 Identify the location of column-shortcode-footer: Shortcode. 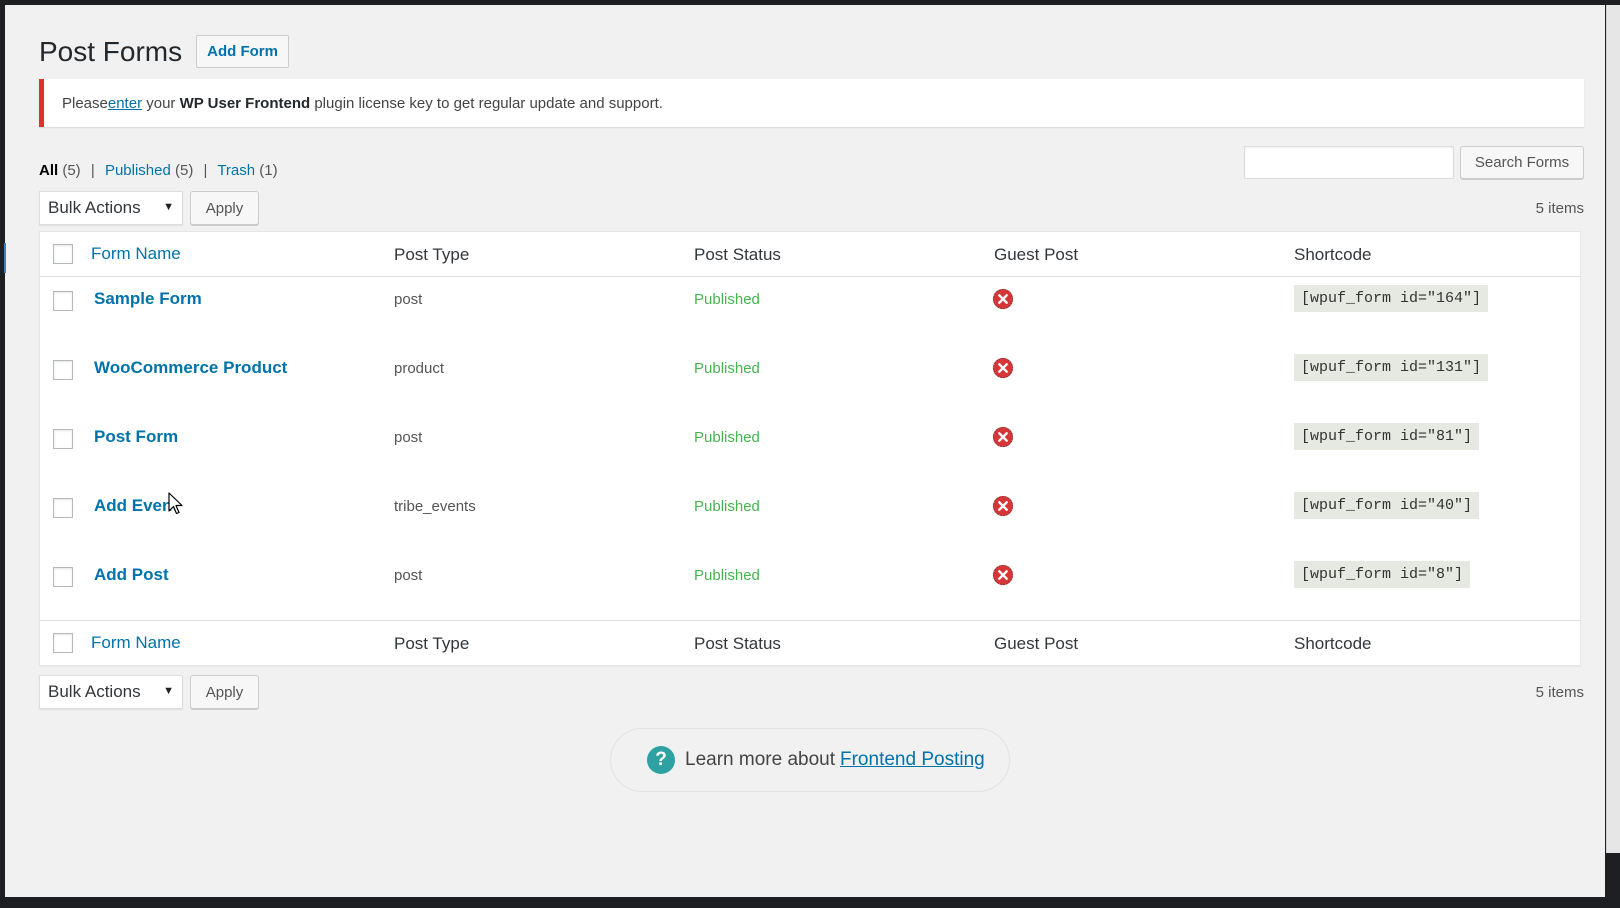
(1333, 643).